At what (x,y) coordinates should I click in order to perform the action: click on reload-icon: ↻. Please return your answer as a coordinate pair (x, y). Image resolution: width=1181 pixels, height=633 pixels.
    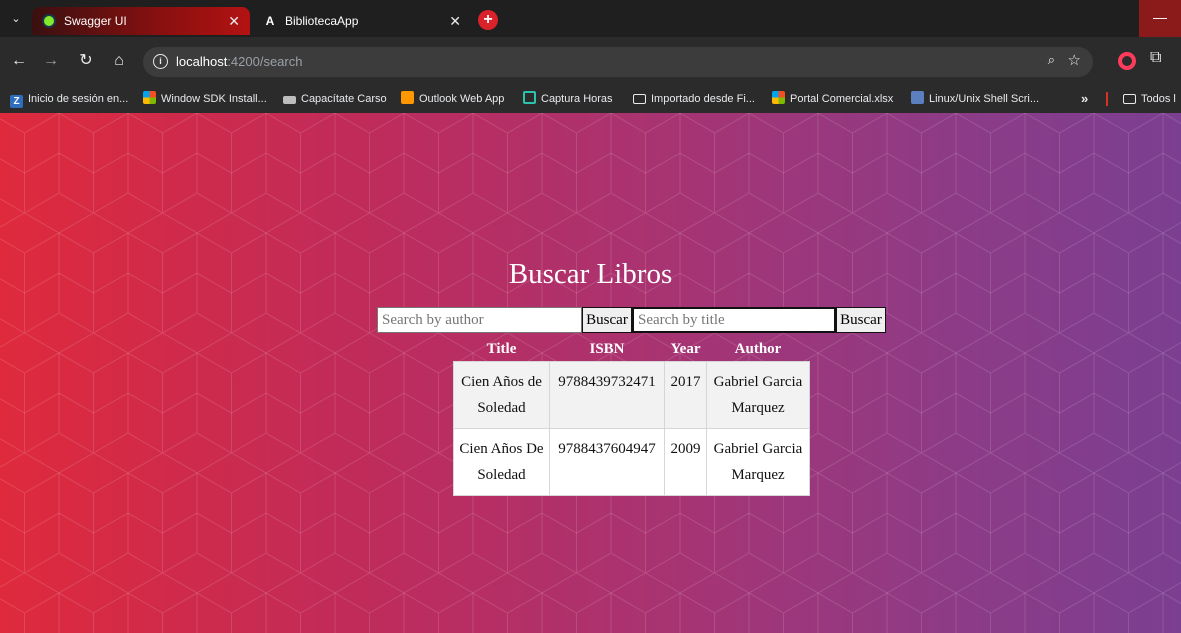
    Looking at the image, I should click on (86, 61).